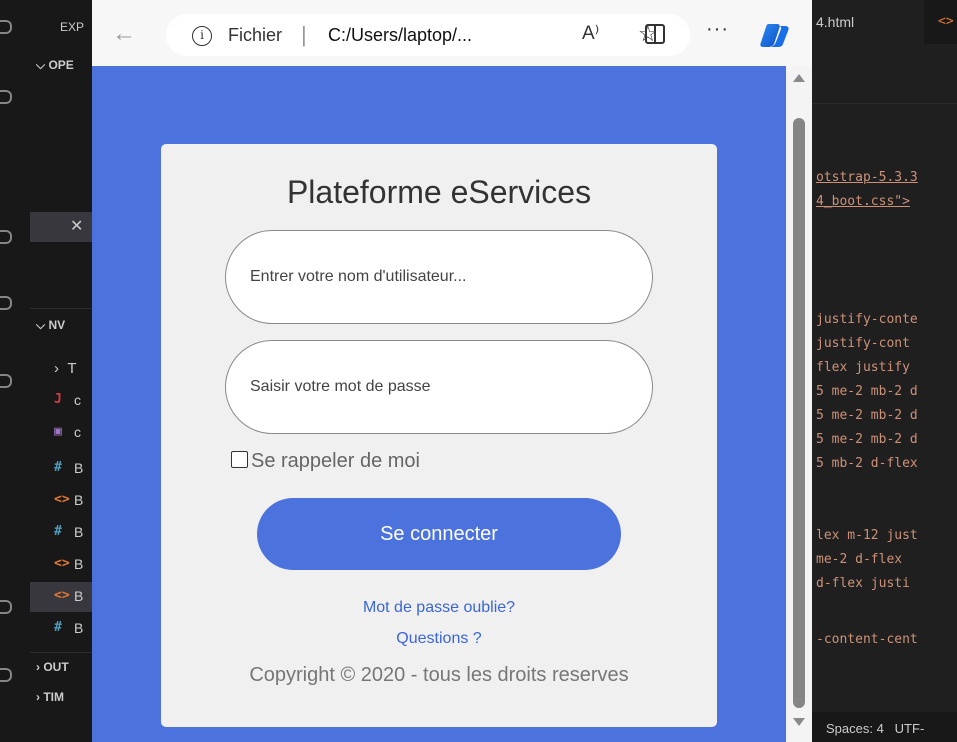  Describe the element at coordinates (590, 33) in the screenshot. I see `read-aloud-icon: A⁾` at that location.